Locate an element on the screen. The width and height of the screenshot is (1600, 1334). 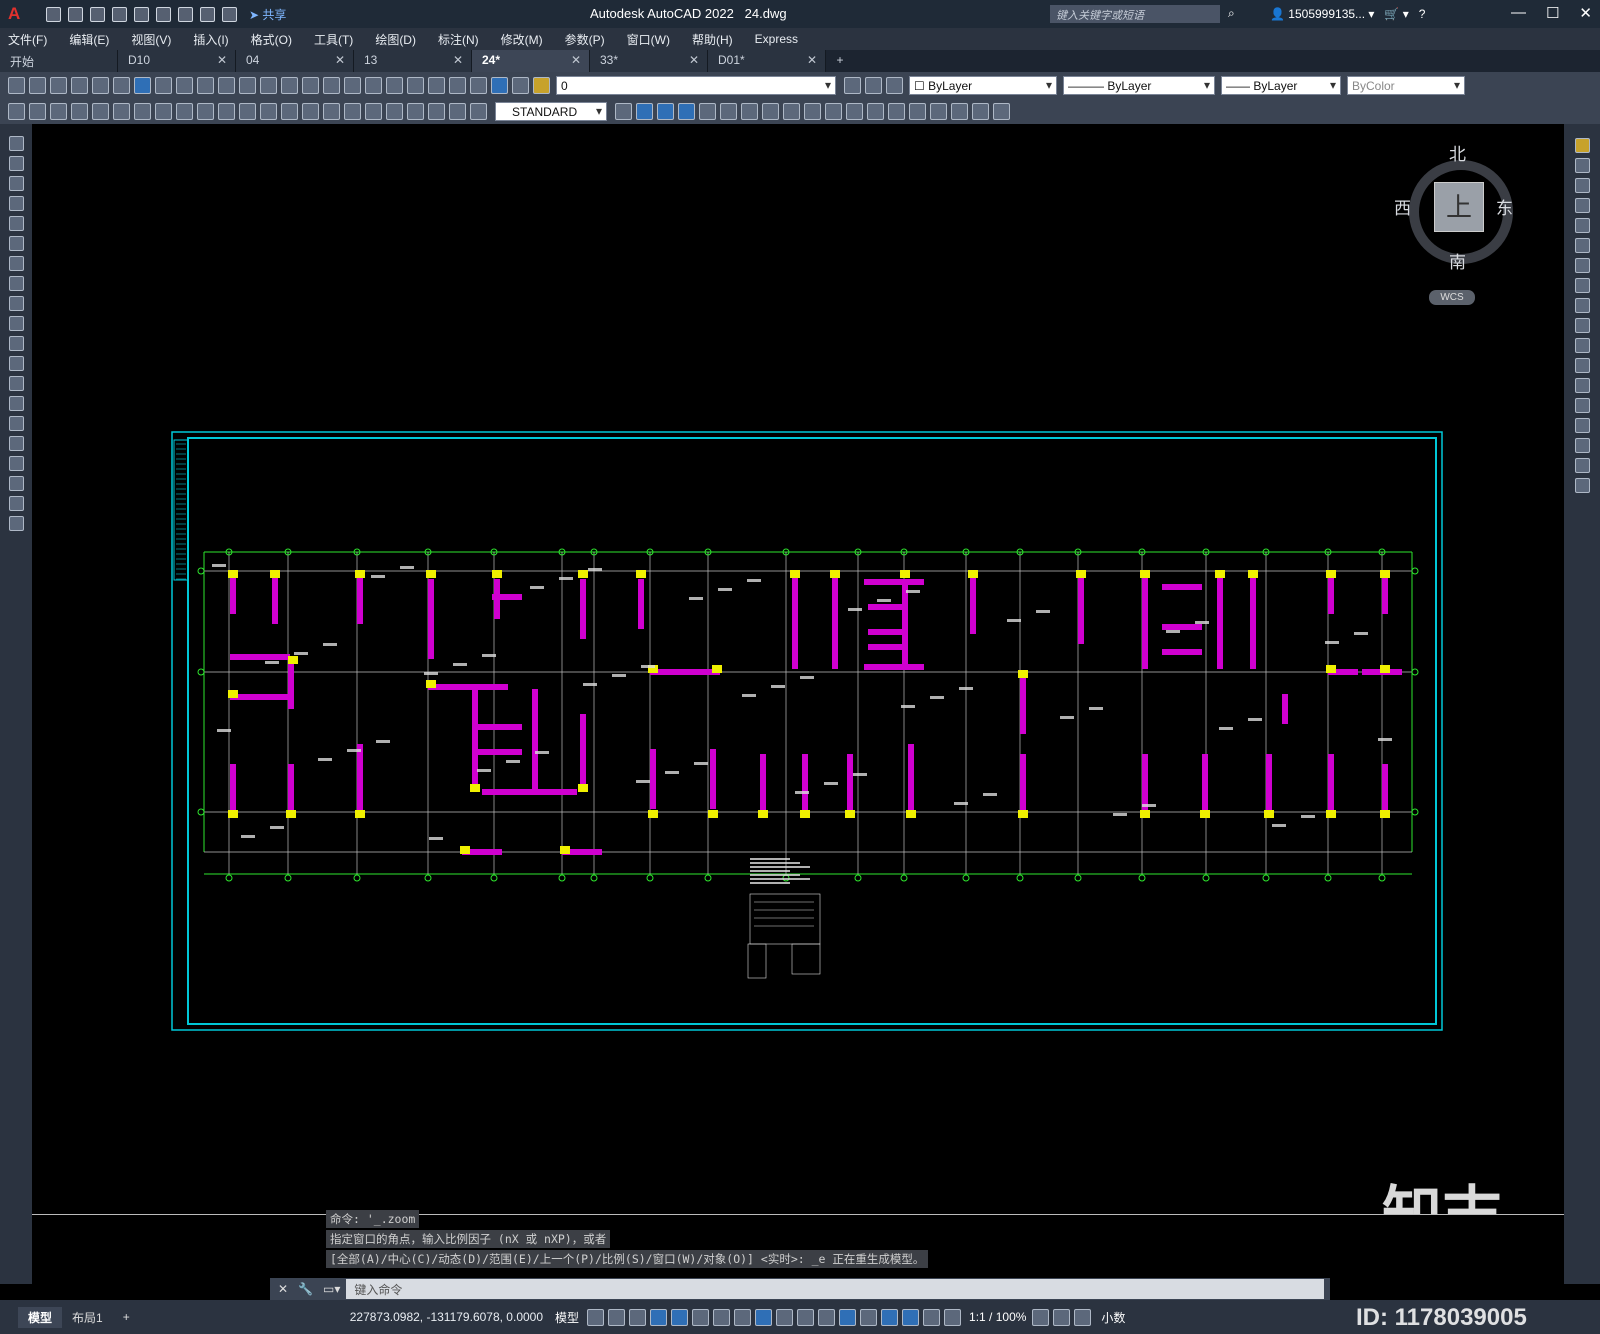
break-icon is located at coordinates (1582, 385).